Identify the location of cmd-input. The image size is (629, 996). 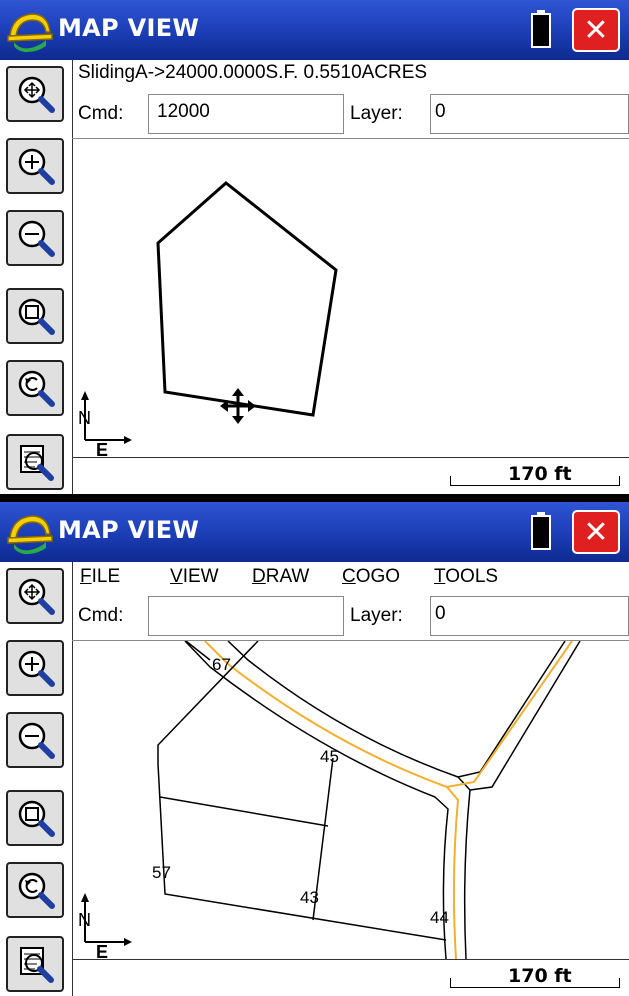
(246, 616).